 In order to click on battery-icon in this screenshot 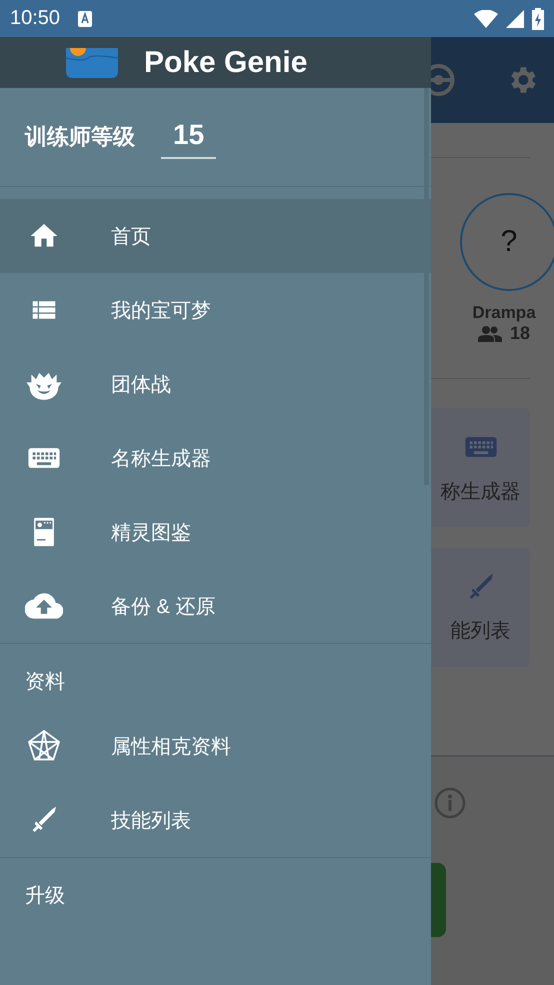, I will do `click(538, 19)`.